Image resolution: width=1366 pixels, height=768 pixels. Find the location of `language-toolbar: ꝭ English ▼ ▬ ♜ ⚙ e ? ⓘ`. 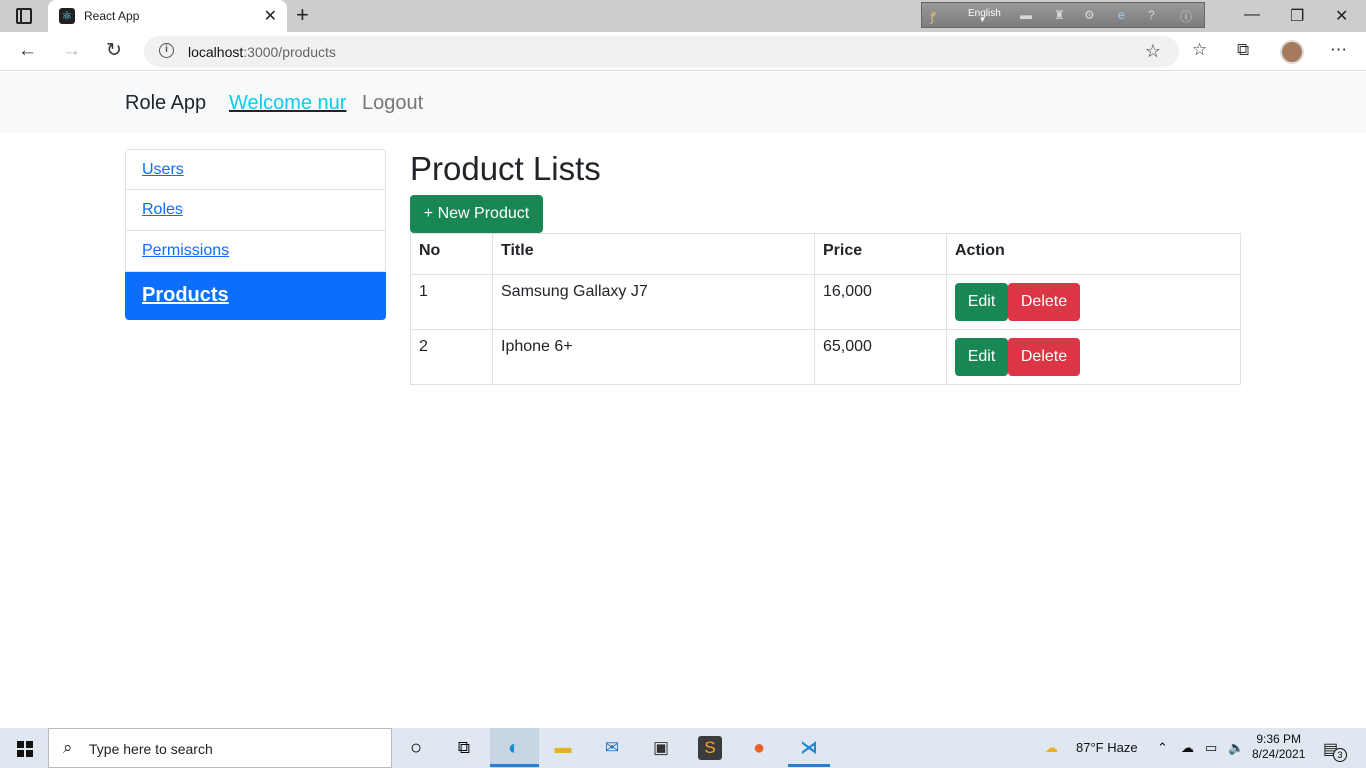

language-toolbar: ꝭ English ▼ ▬ ♜ ⚙ e ? ⓘ is located at coordinates (1063, 15).